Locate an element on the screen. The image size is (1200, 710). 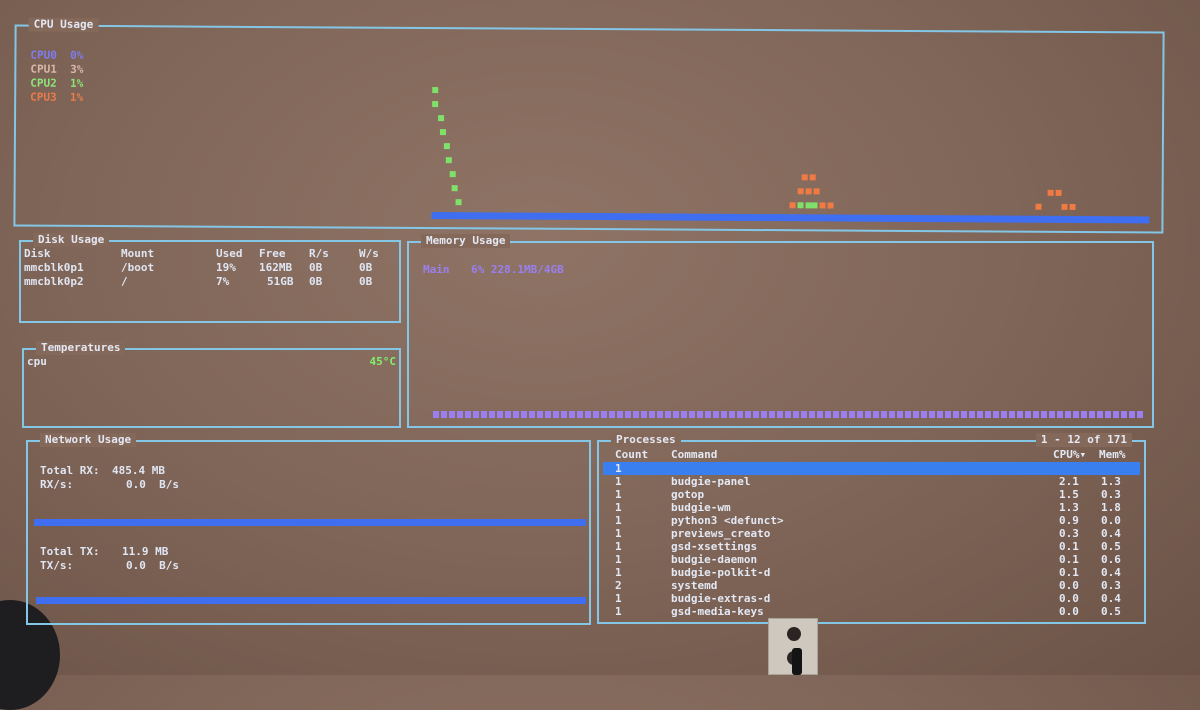
disk-usage-title: Disk Usage is located at coordinates (71, 240).